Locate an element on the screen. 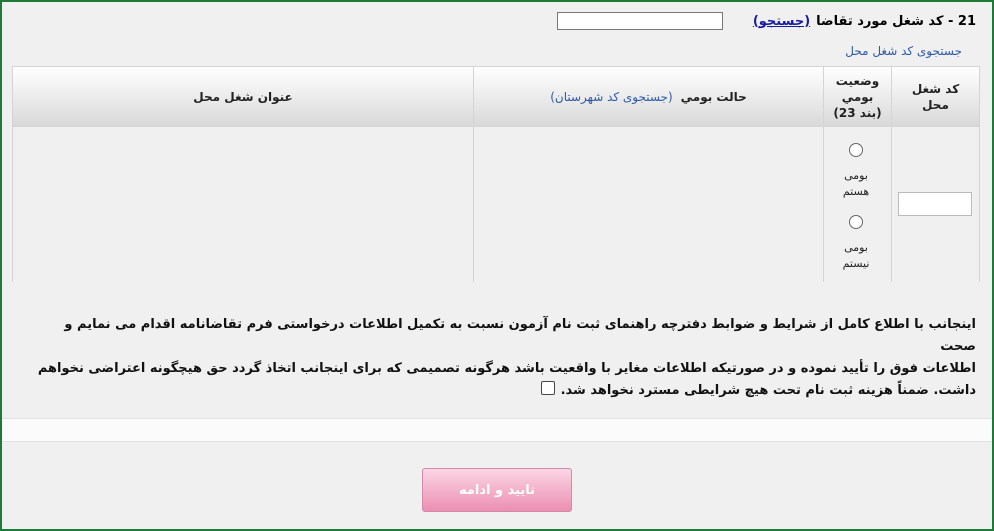 This screenshot has height=531, width=994. radio-native-group: بومی هستم is located at coordinates (856, 171).